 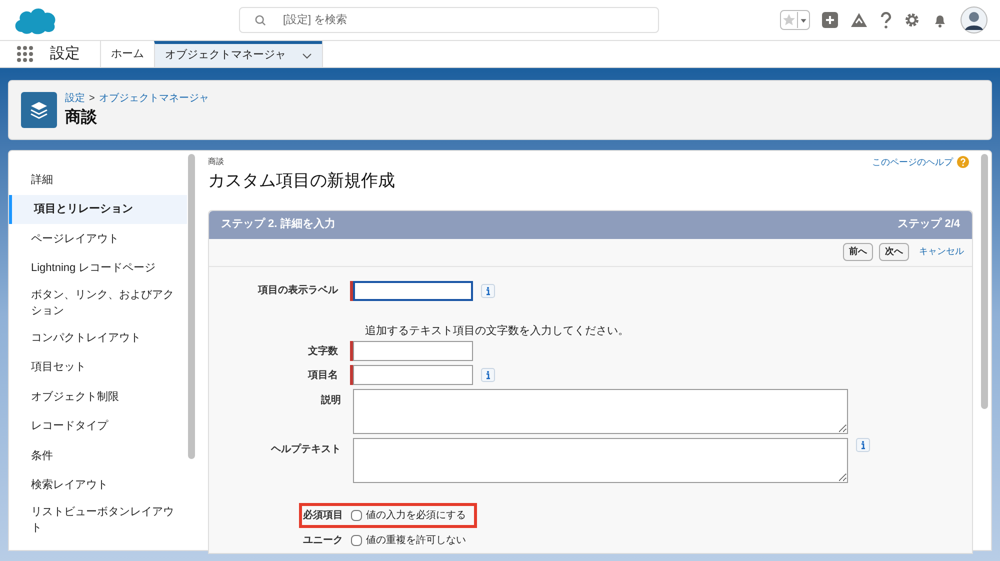 I want to click on checkbox-label: 値の入力を必須にする, so click(x=416, y=515).